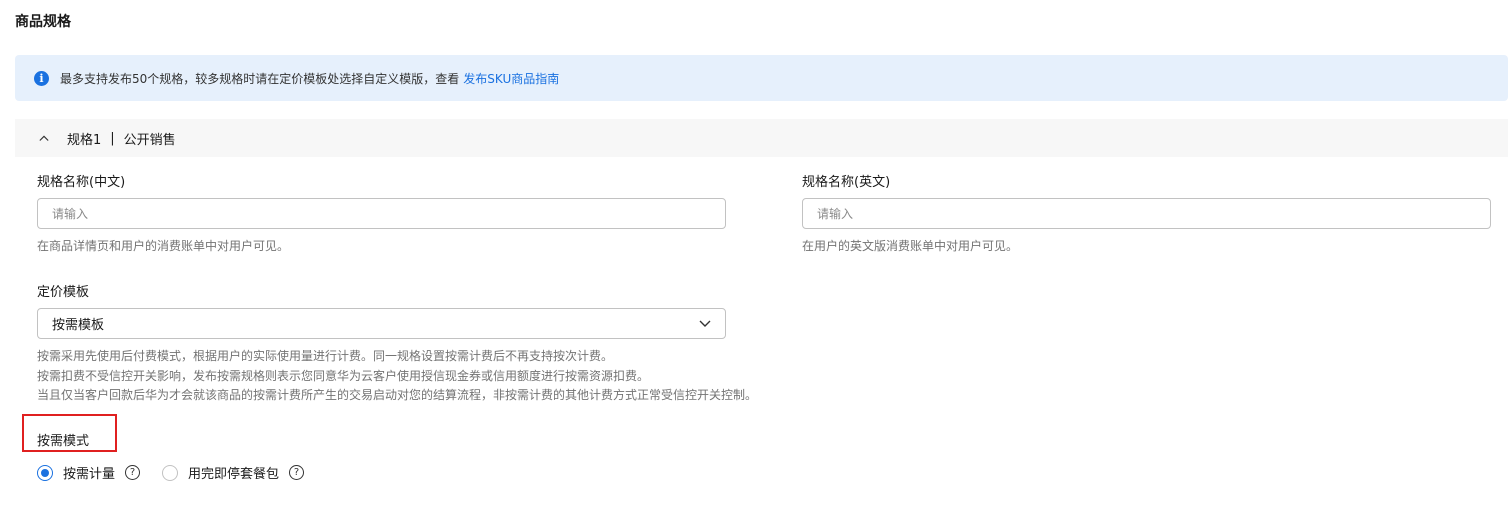  What do you see at coordinates (260, 78) in the screenshot?
I see `banner-text: 最多支持发布50个规格，较多规格时请在定价模板处选择自定义模版，查看` at bounding box center [260, 78].